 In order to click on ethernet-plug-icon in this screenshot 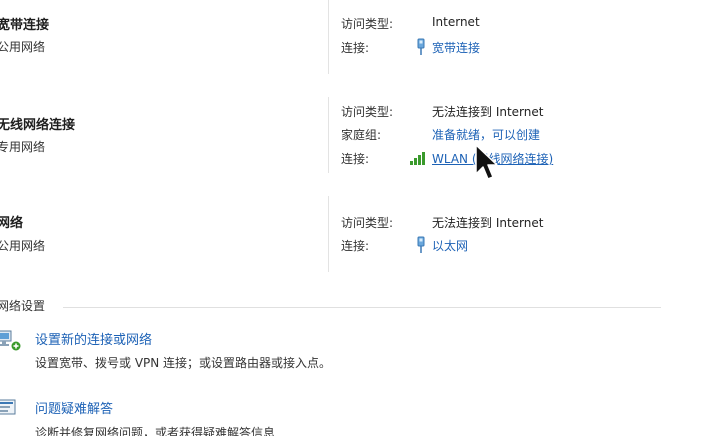, I will do `click(421, 244)`.